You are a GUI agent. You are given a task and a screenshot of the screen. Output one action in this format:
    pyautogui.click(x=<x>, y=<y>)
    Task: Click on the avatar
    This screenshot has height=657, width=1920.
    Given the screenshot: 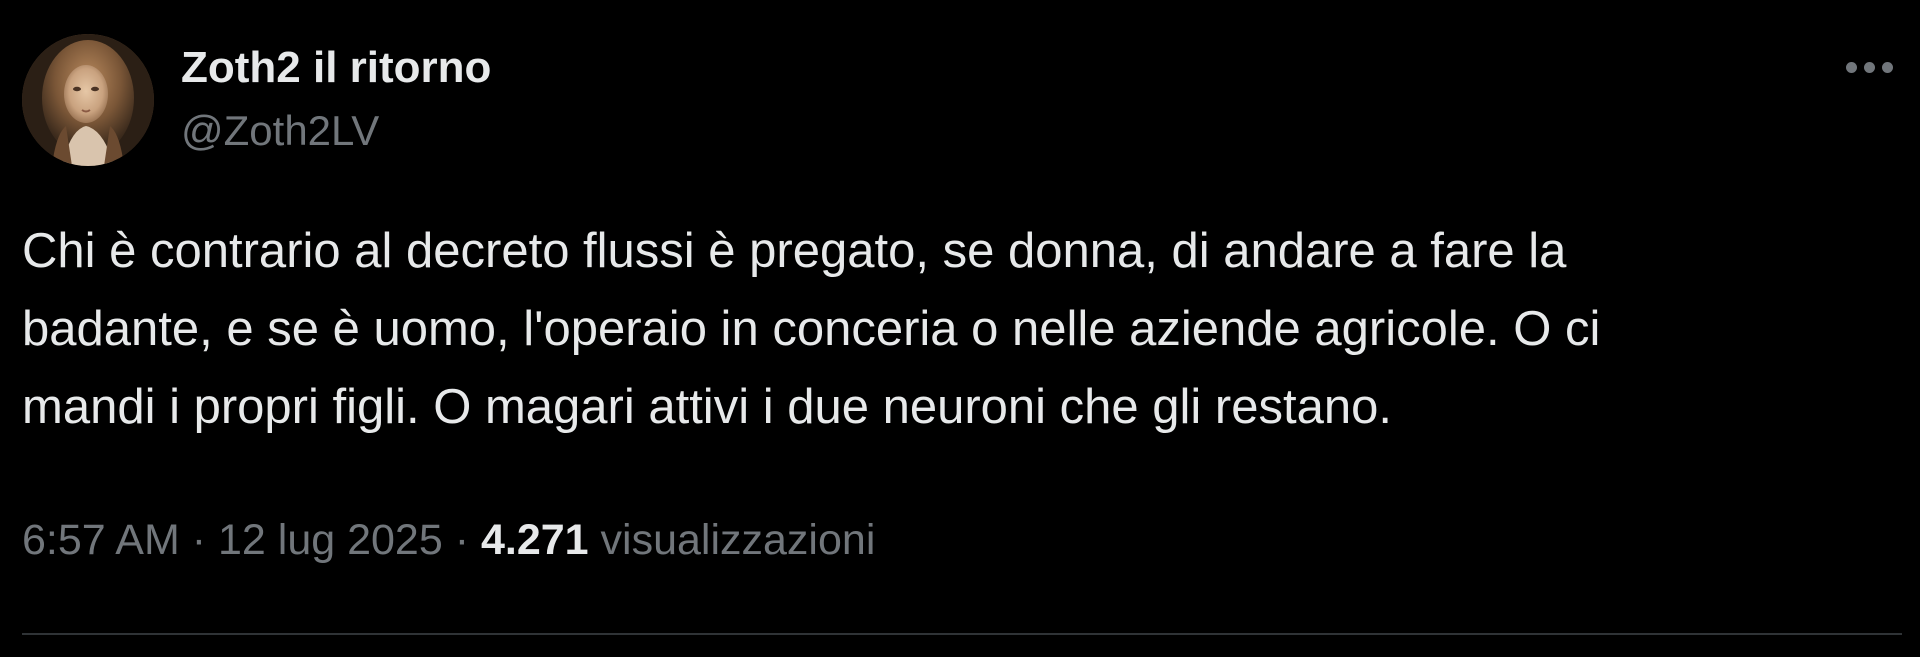 What is the action you would take?
    pyautogui.click(x=88, y=100)
    